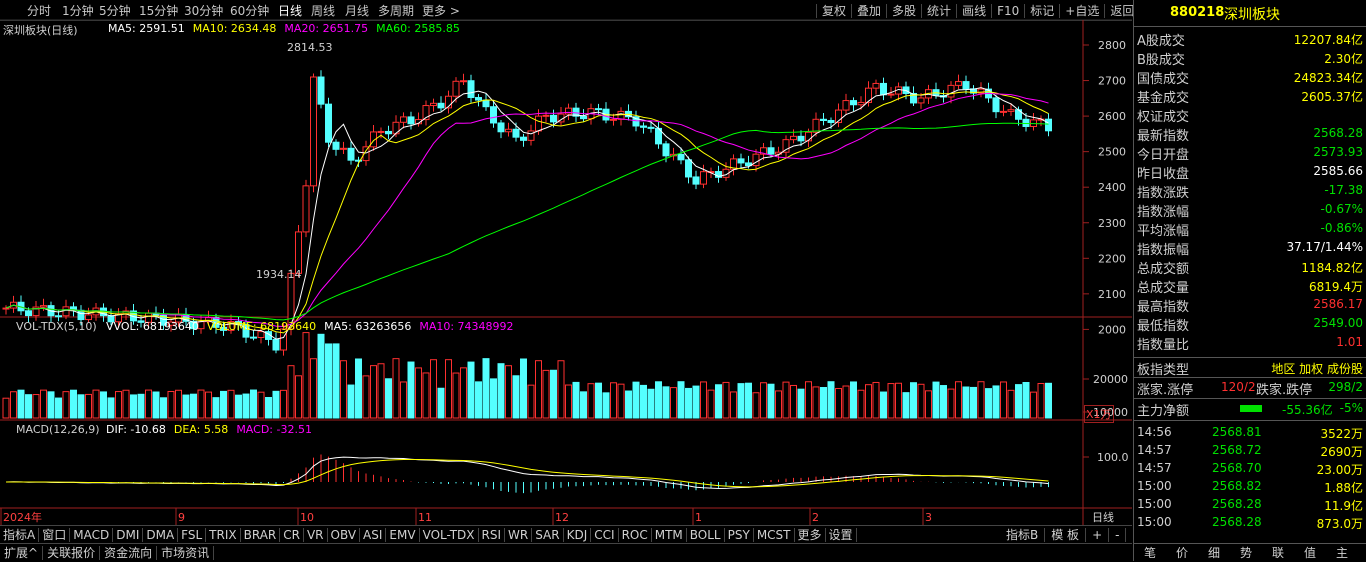 This screenshot has height=562, width=1366. I want to click on tick-cell-3-1: 2568.82, so click(1237, 486).